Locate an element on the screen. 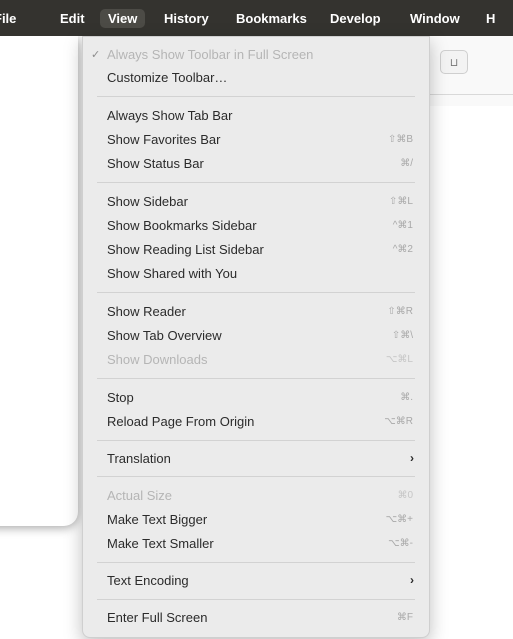 The height and width of the screenshot is (639, 513). sidebar-icon: ⊔ is located at coordinates (454, 62).